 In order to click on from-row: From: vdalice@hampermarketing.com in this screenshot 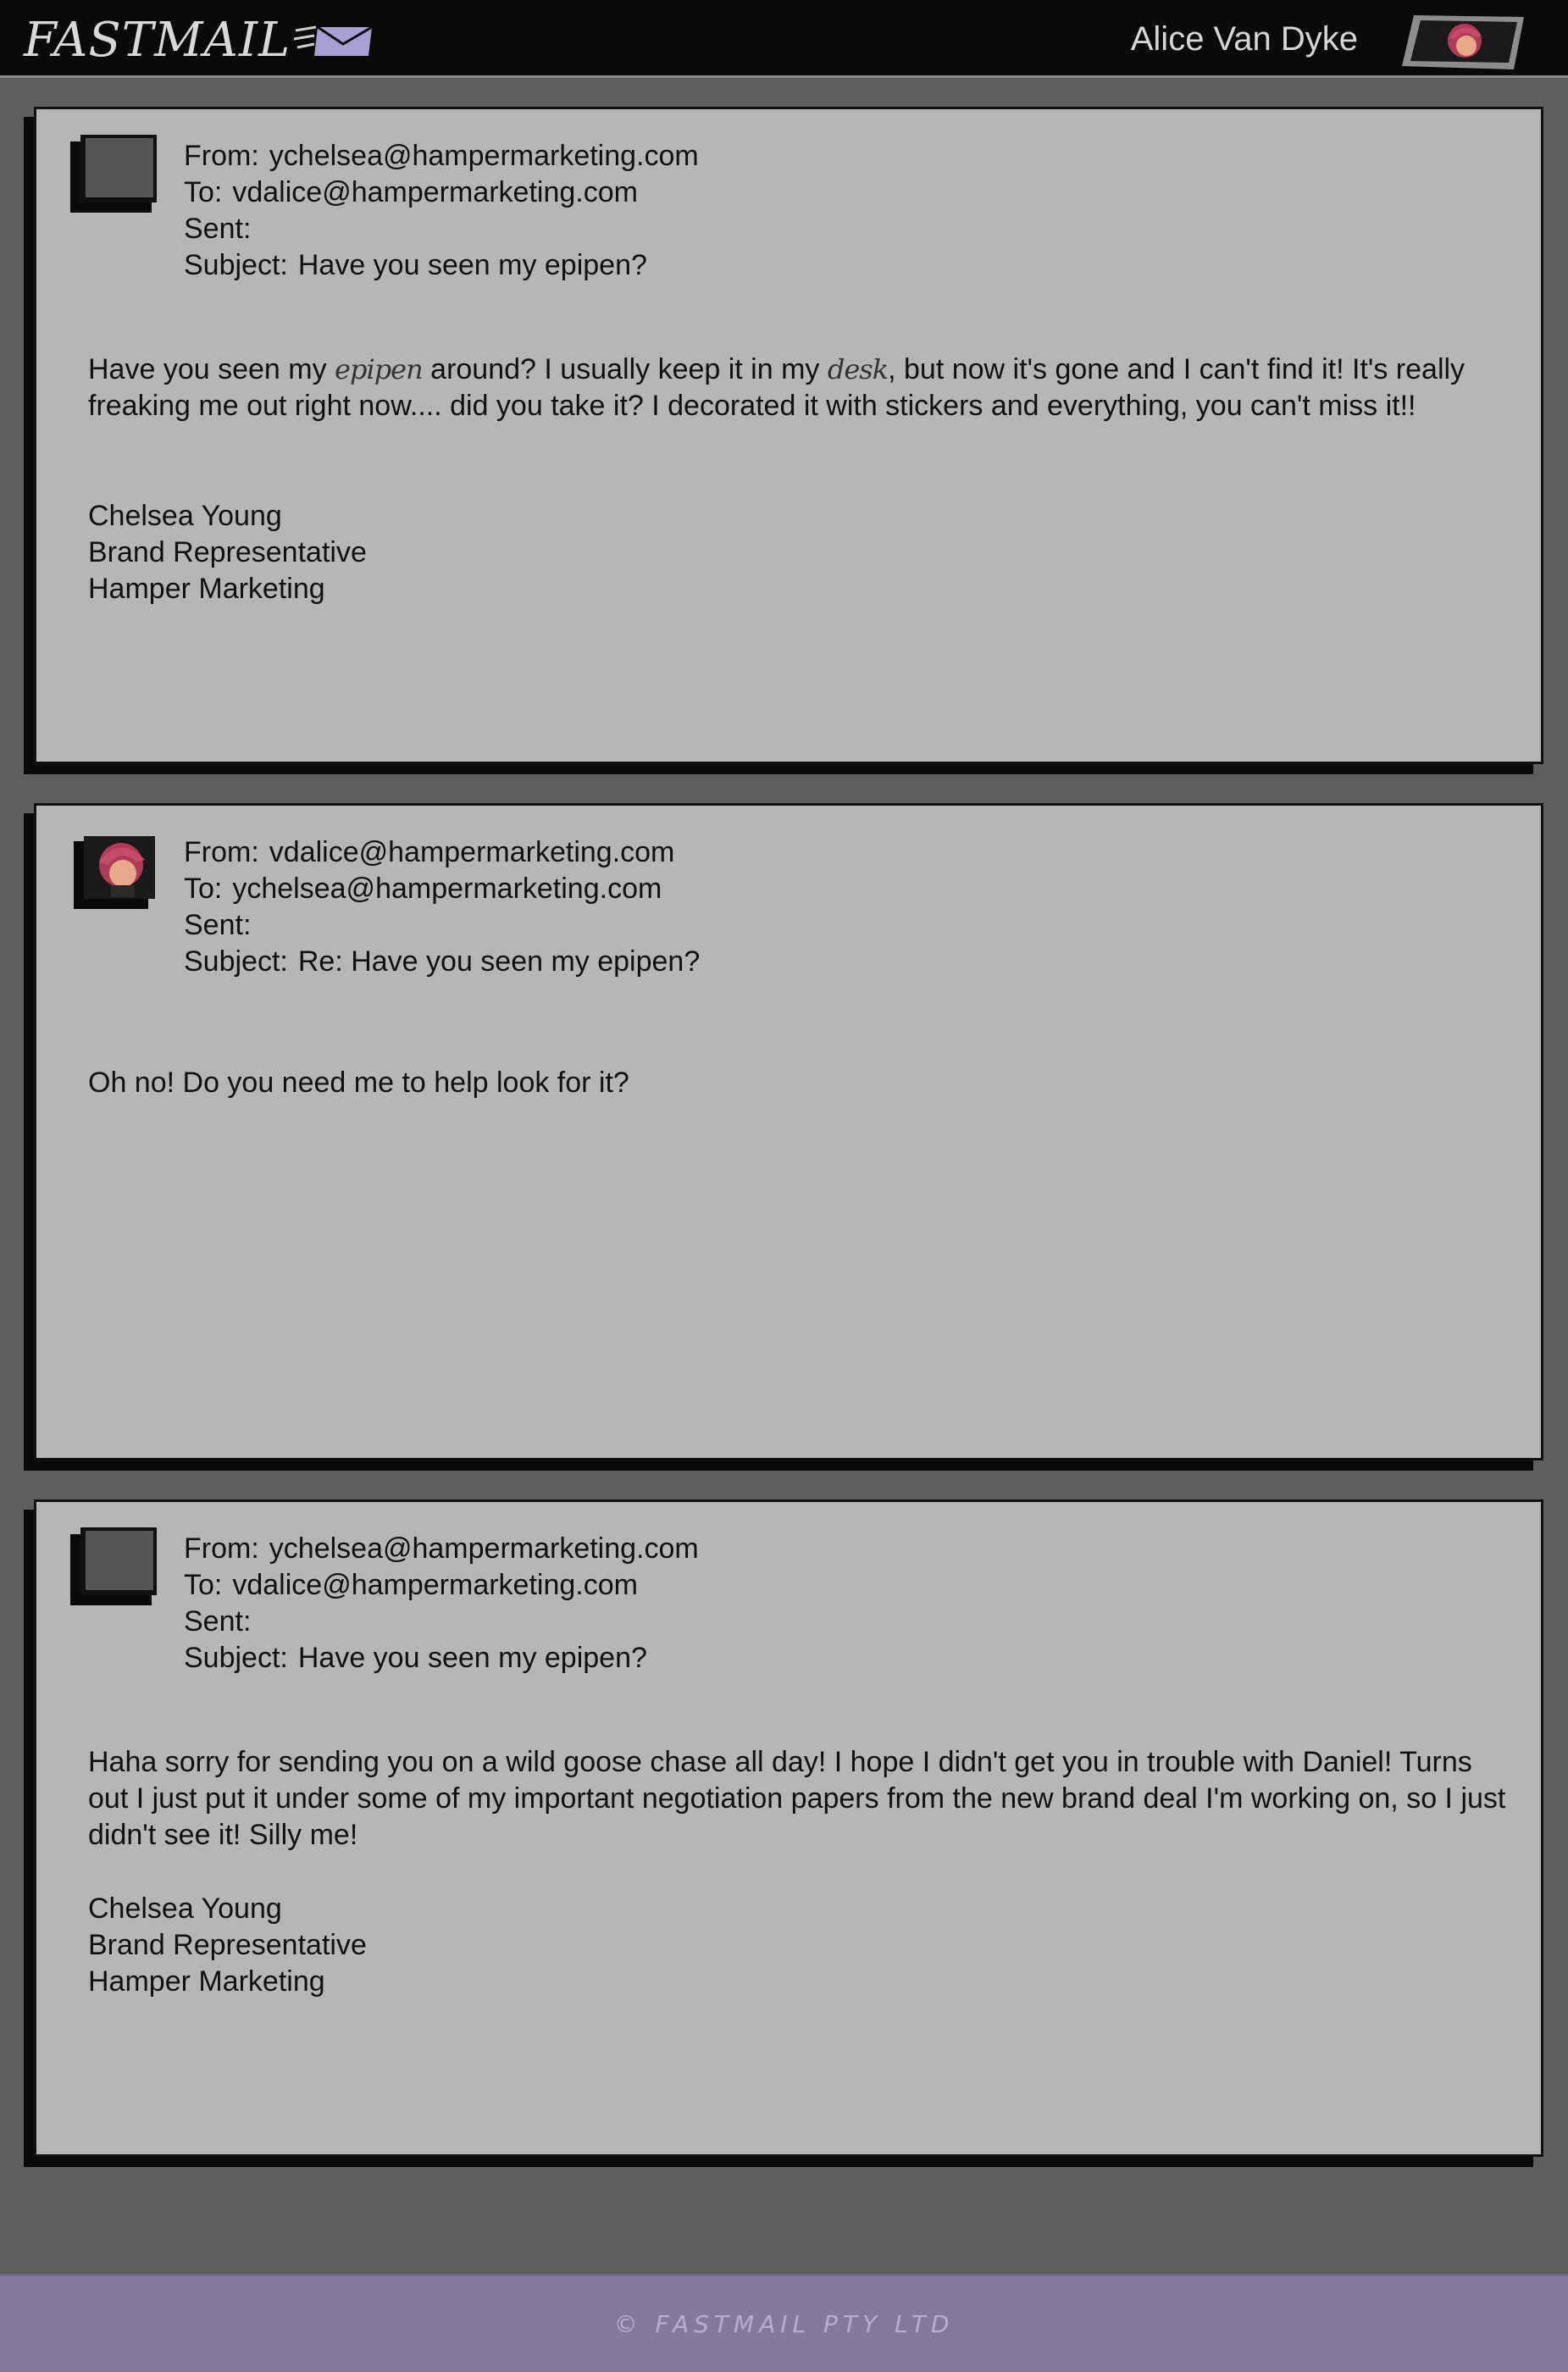, I will do `click(442, 852)`.